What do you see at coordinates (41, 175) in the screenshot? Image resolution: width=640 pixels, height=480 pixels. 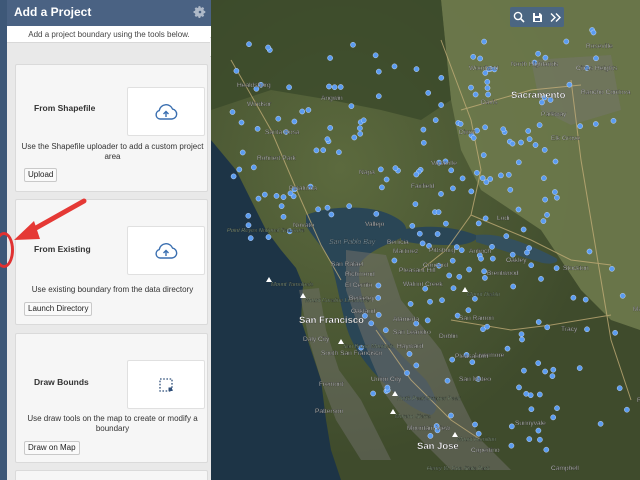 I see `upload-button: Upload` at bounding box center [41, 175].